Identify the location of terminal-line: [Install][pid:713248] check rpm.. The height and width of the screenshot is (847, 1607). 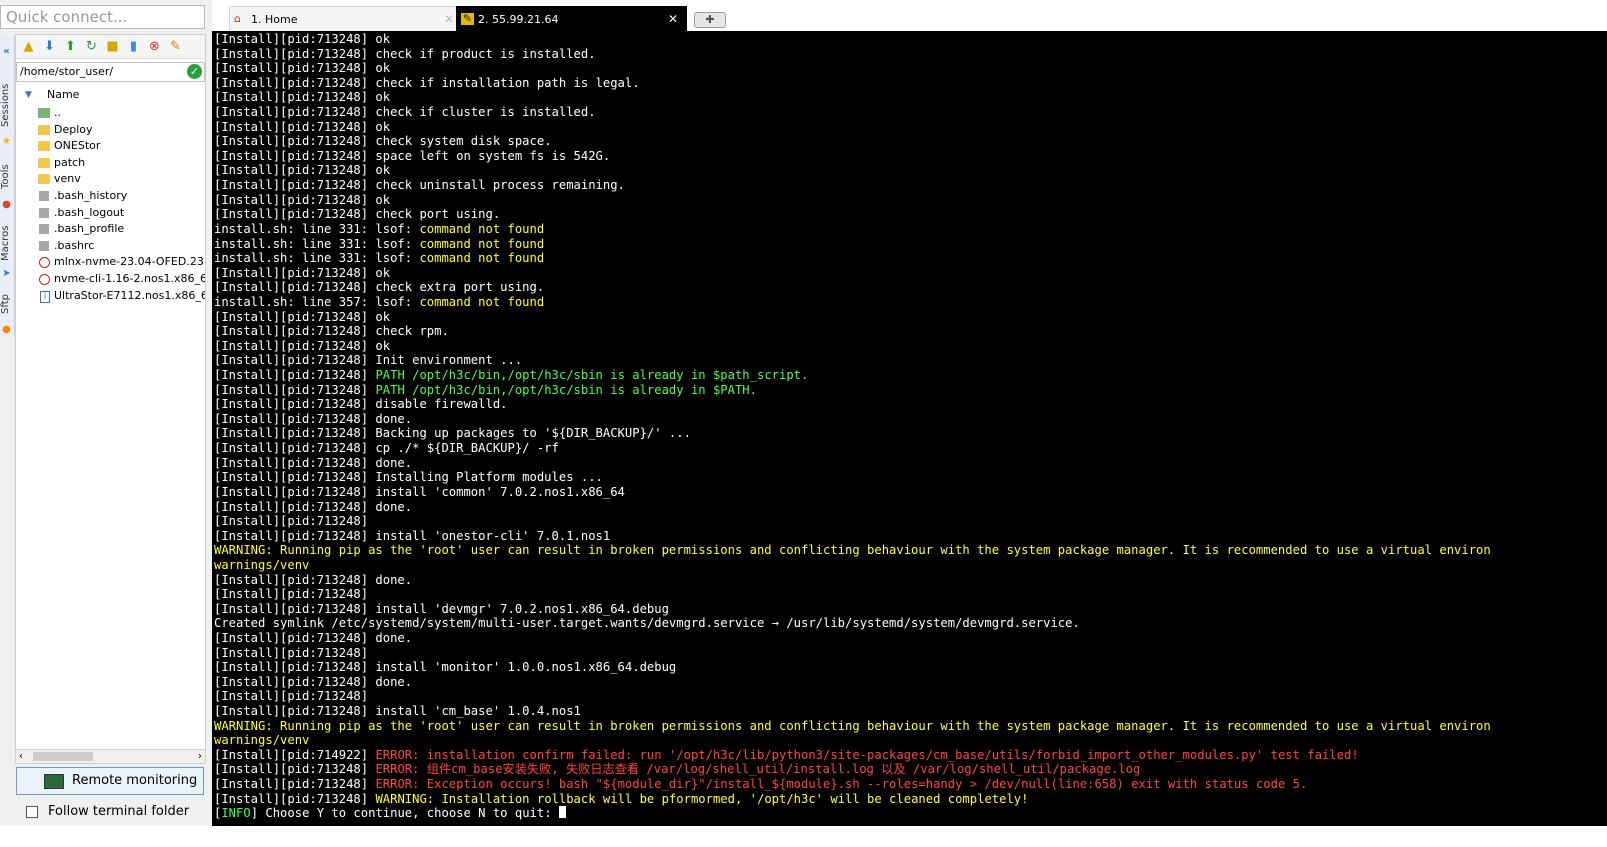
(852, 331).